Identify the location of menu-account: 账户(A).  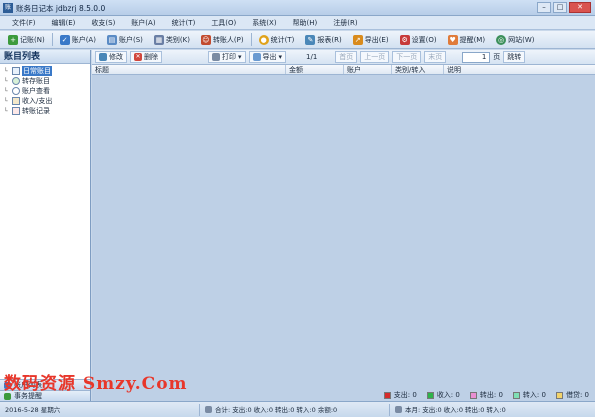
(143, 23).